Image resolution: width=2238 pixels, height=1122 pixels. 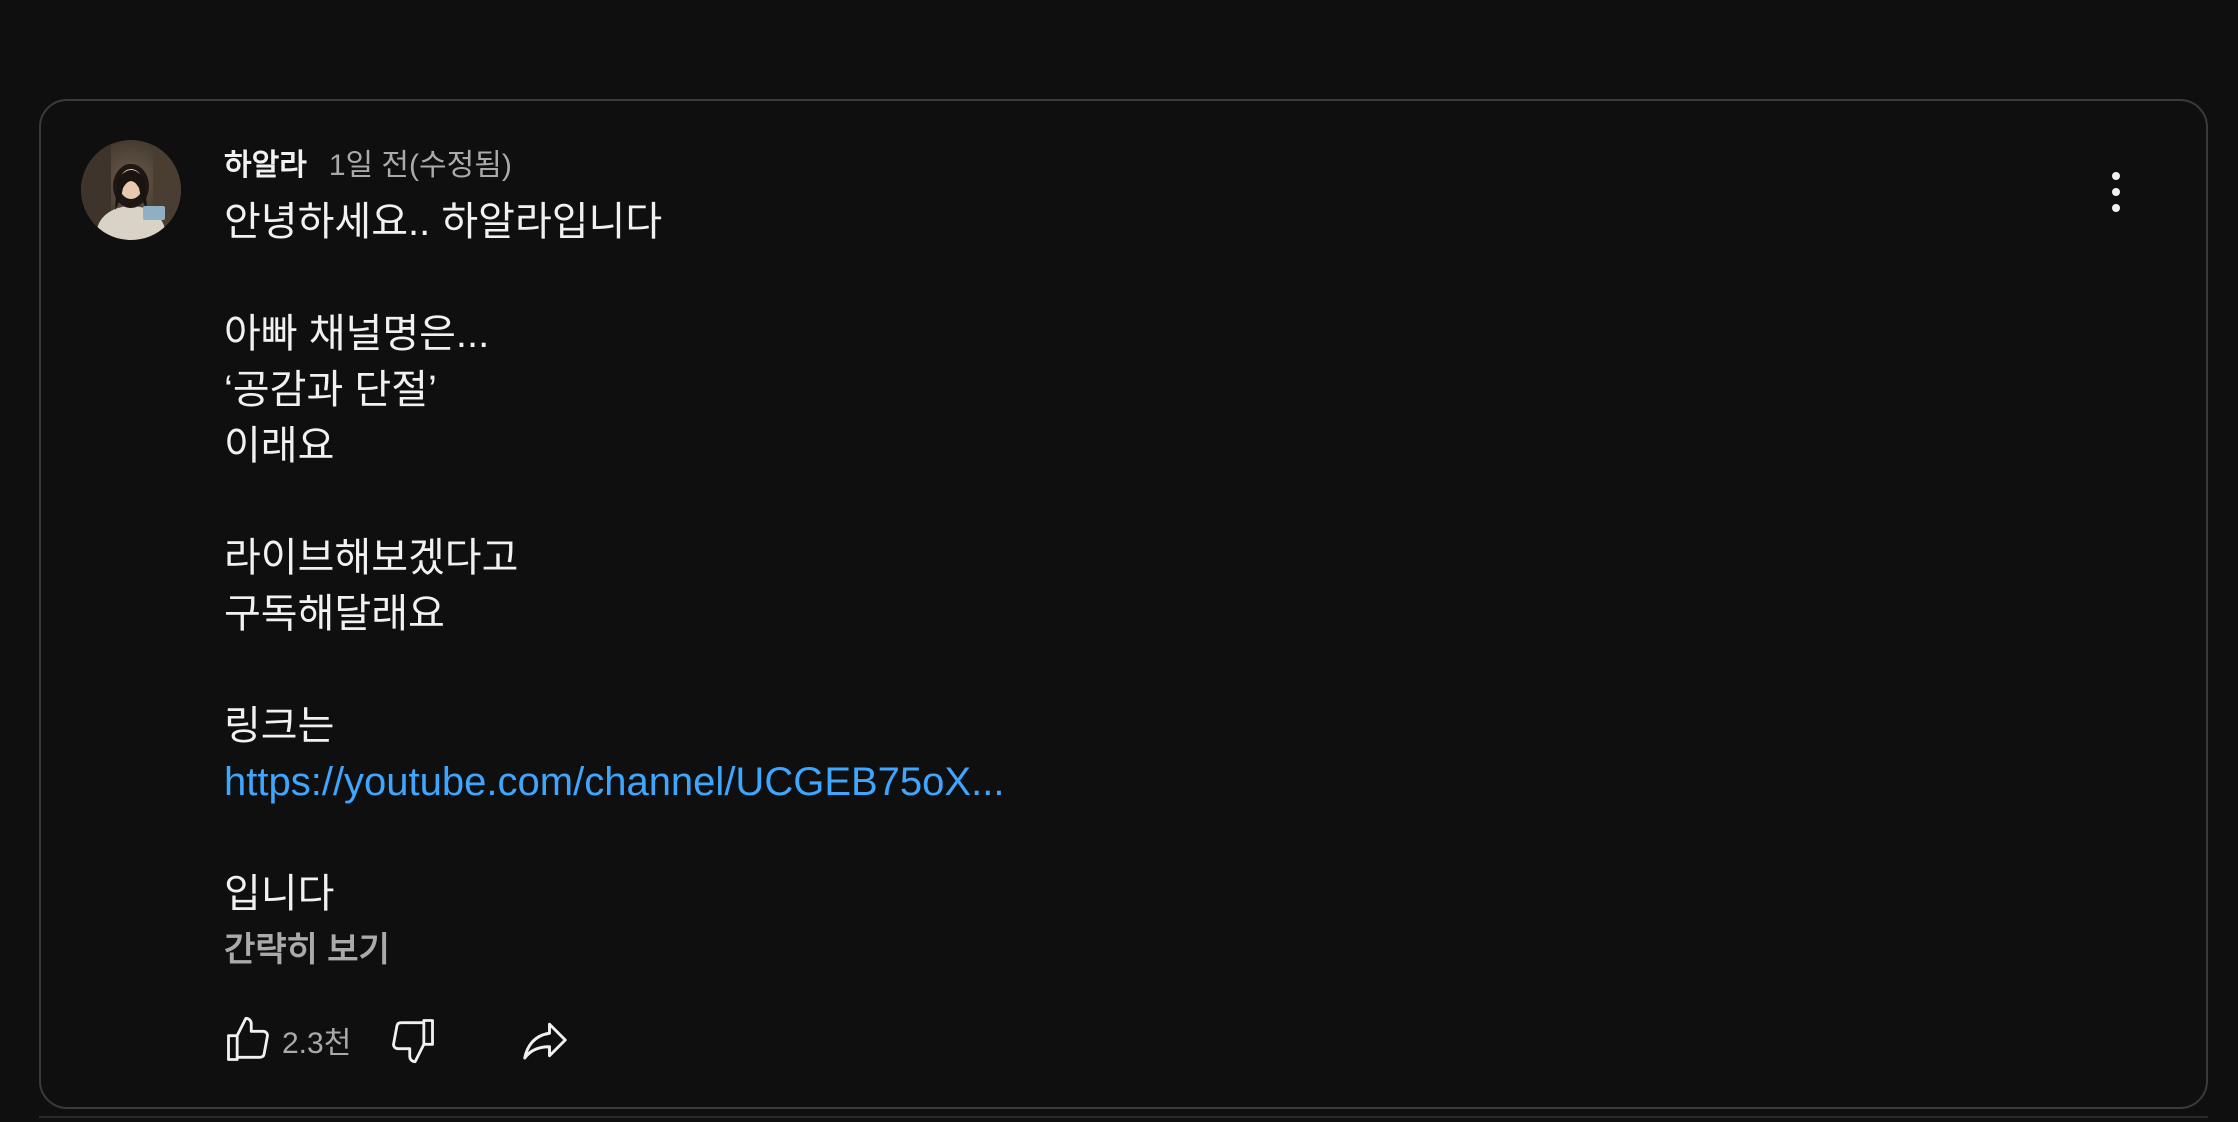 I want to click on avatar-image, so click(x=131, y=190).